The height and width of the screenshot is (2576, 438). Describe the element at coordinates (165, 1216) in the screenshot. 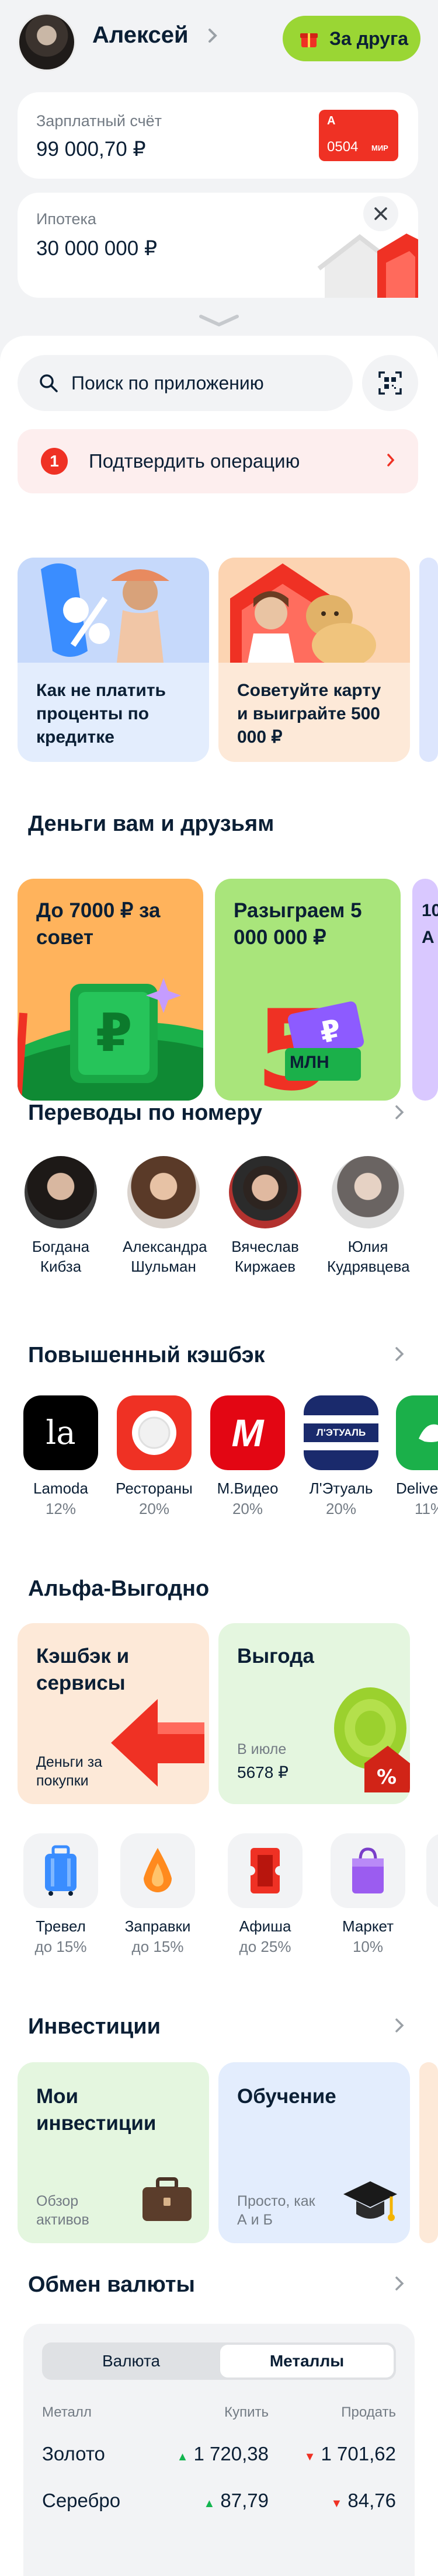

I see `contact-item: Александра Шульман` at that location.